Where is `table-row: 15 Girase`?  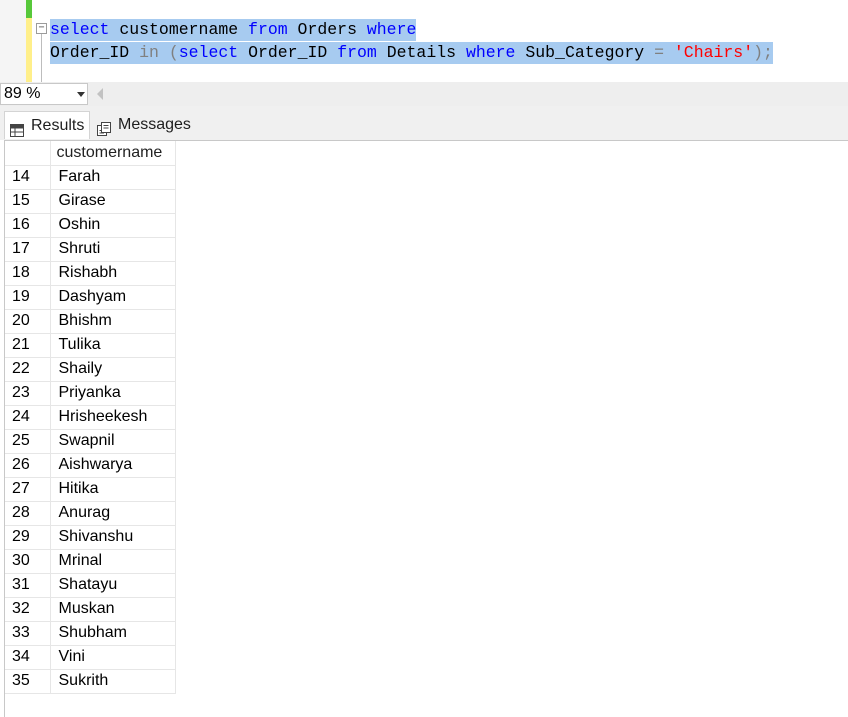
table-row: 15 Girase is located at coordinates (90, 201).